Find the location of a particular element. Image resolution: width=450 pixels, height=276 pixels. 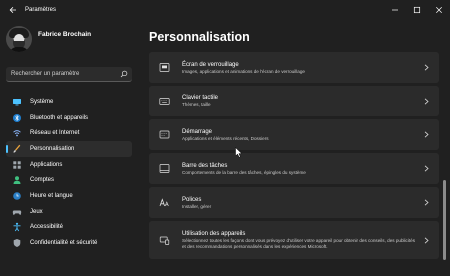

sidebar-item-confidentialite: Confidentialité et sécurité is located at coordinates (69, 243).